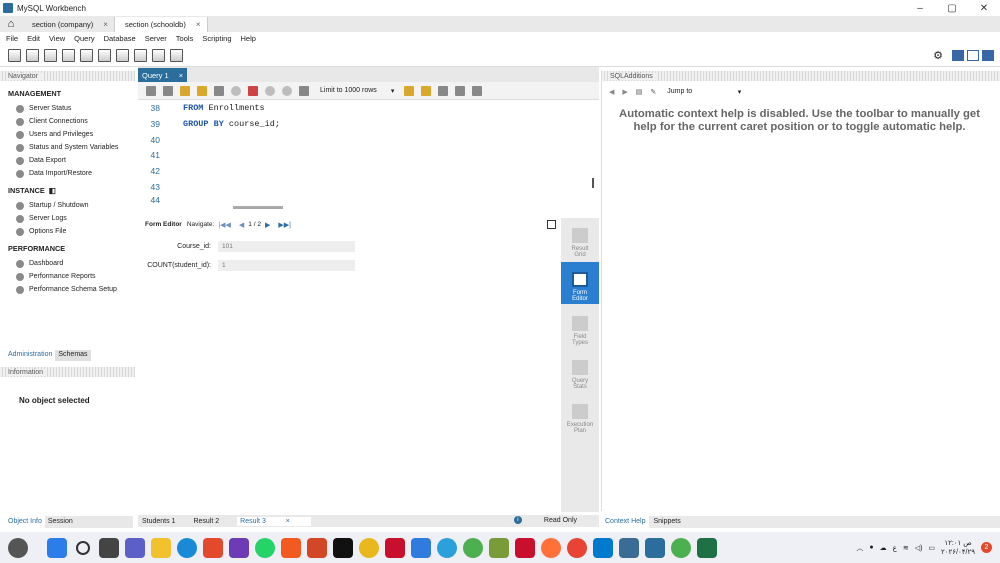 The height and width of the screenshot is (563, 1000). I want to click on create-procedure-icon, so click(122, 55).